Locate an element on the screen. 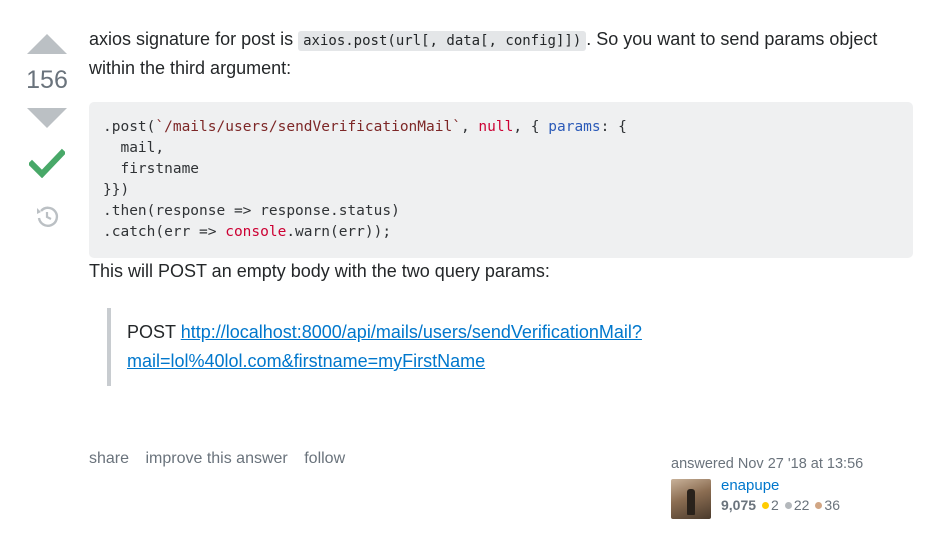 Image resolution: width=925 pixels, height=538 pixels. gold-badge-icon is located at coordinates (766, 506).